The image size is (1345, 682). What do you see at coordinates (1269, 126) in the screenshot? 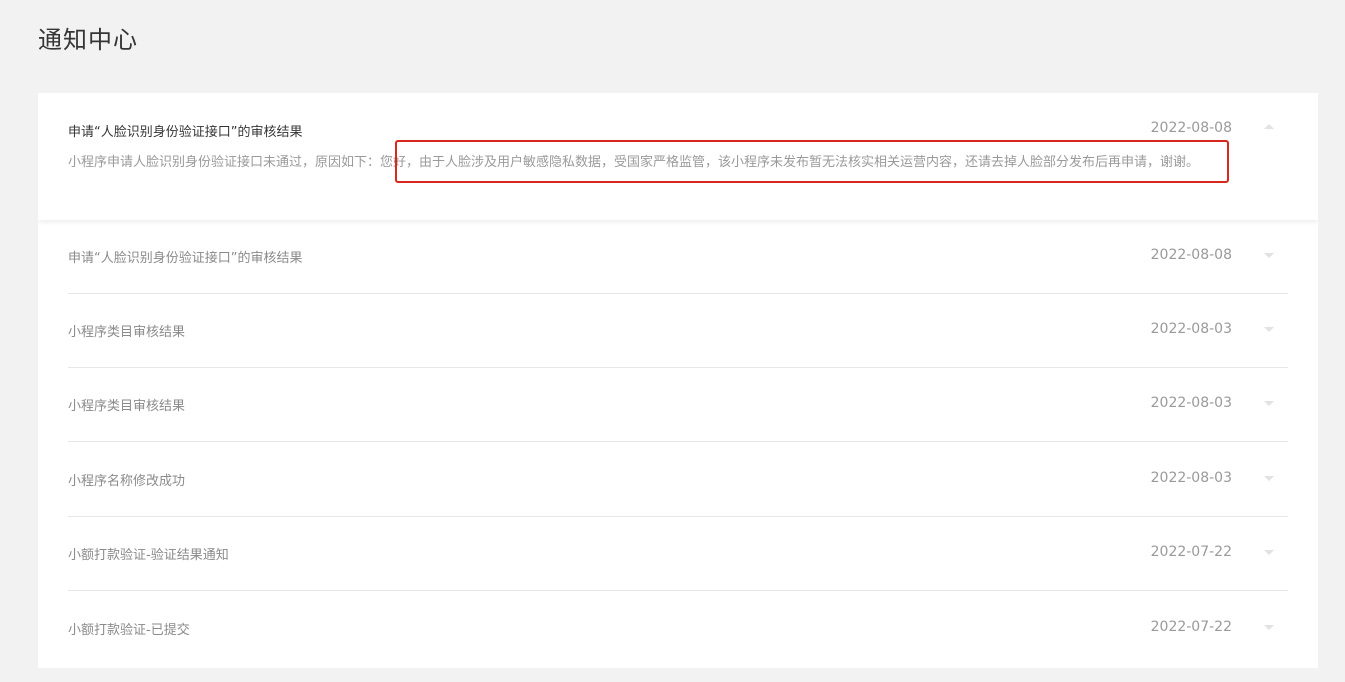
I see `caret-up-icon` at bounding box center [1269, 126].